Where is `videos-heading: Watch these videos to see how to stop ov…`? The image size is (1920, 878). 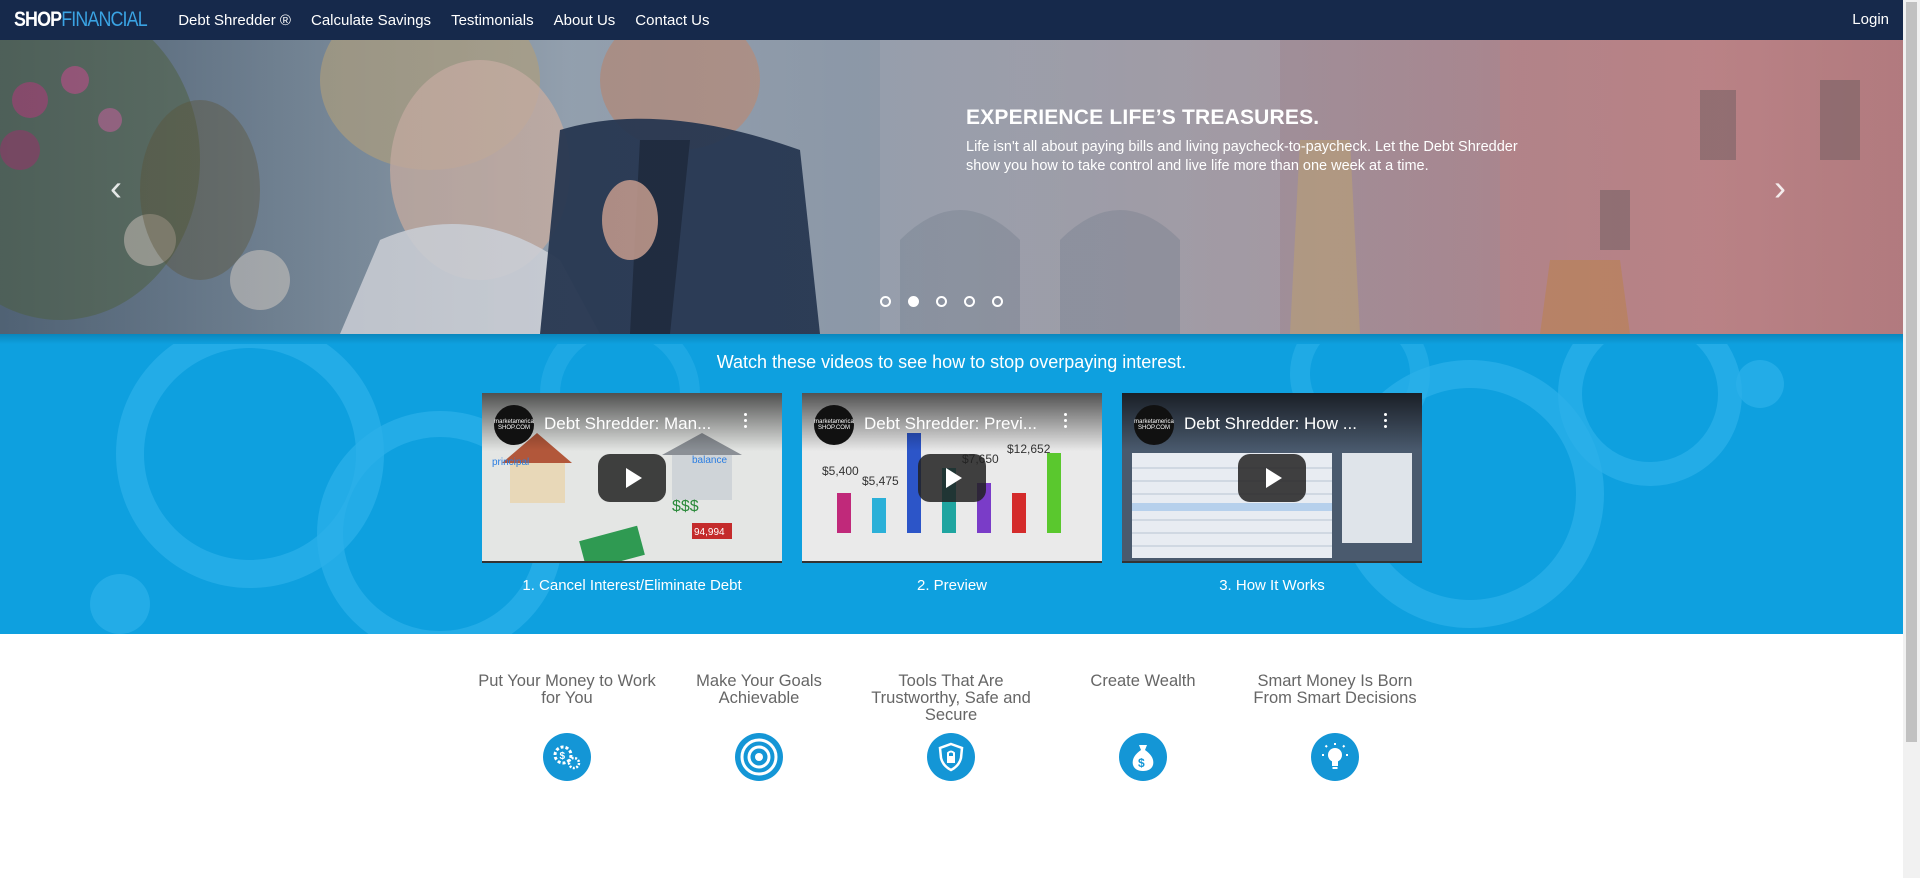 videos-heading: Watch these videos to see how to stop ov… is located at coordinates (951, 362).